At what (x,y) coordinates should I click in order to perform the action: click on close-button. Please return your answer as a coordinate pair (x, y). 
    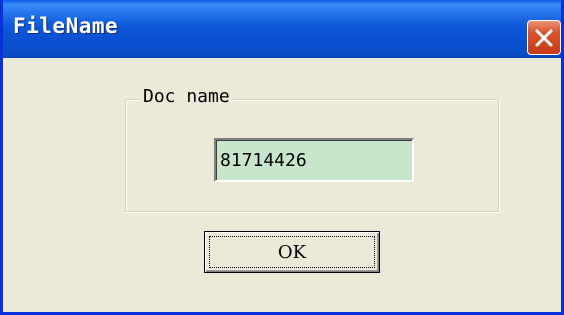
    Looking at the image, I should click on (544, 37).